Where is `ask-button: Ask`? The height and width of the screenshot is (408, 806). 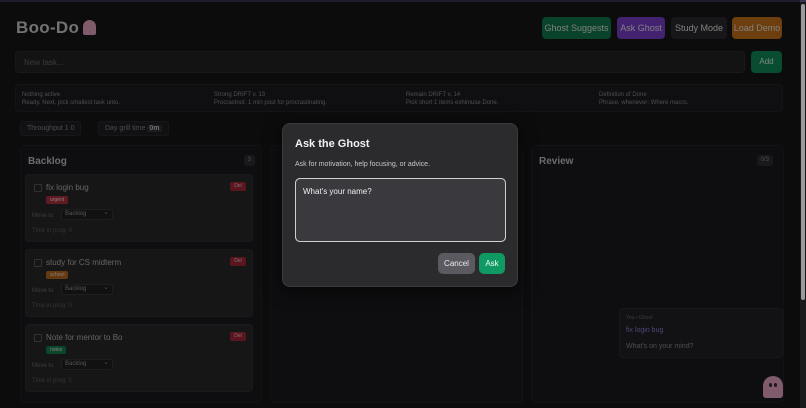
ask-button: Ask is located at coordinates (492, 263).